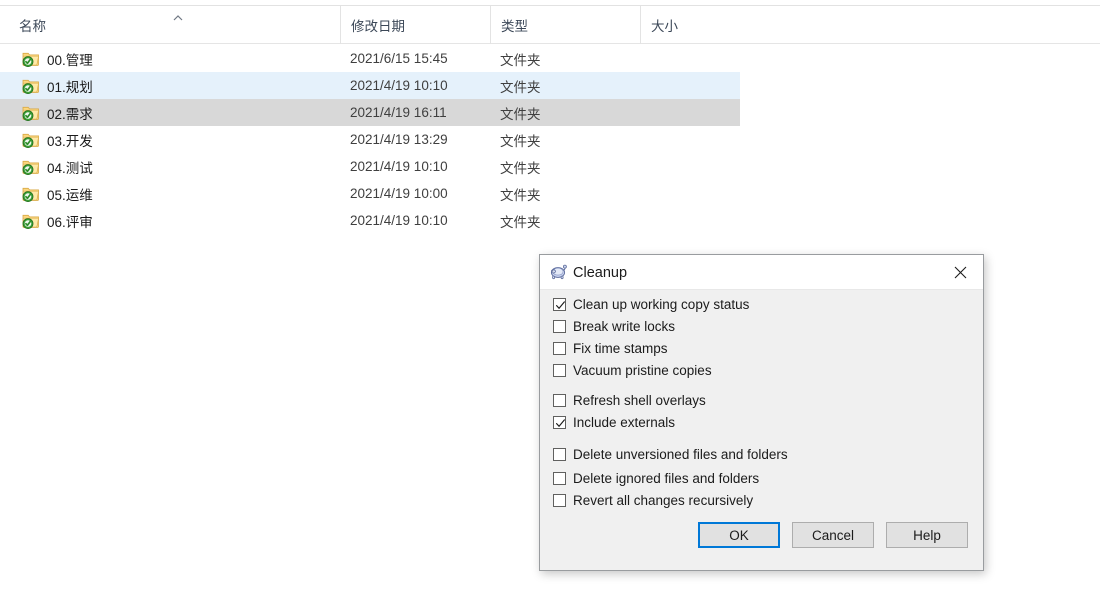 The image size is (1100, 612). What do you see at coordinates (415, 25) in the screenshot?
I see `column-header-date-modified: 修改日期` at bounding box center [415, 25].